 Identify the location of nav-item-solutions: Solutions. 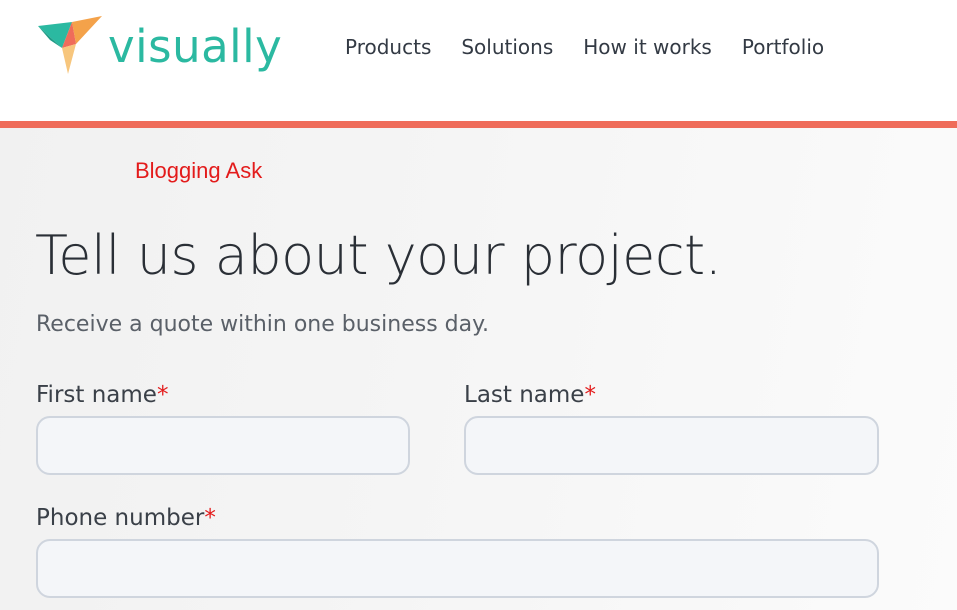
(507, 47).